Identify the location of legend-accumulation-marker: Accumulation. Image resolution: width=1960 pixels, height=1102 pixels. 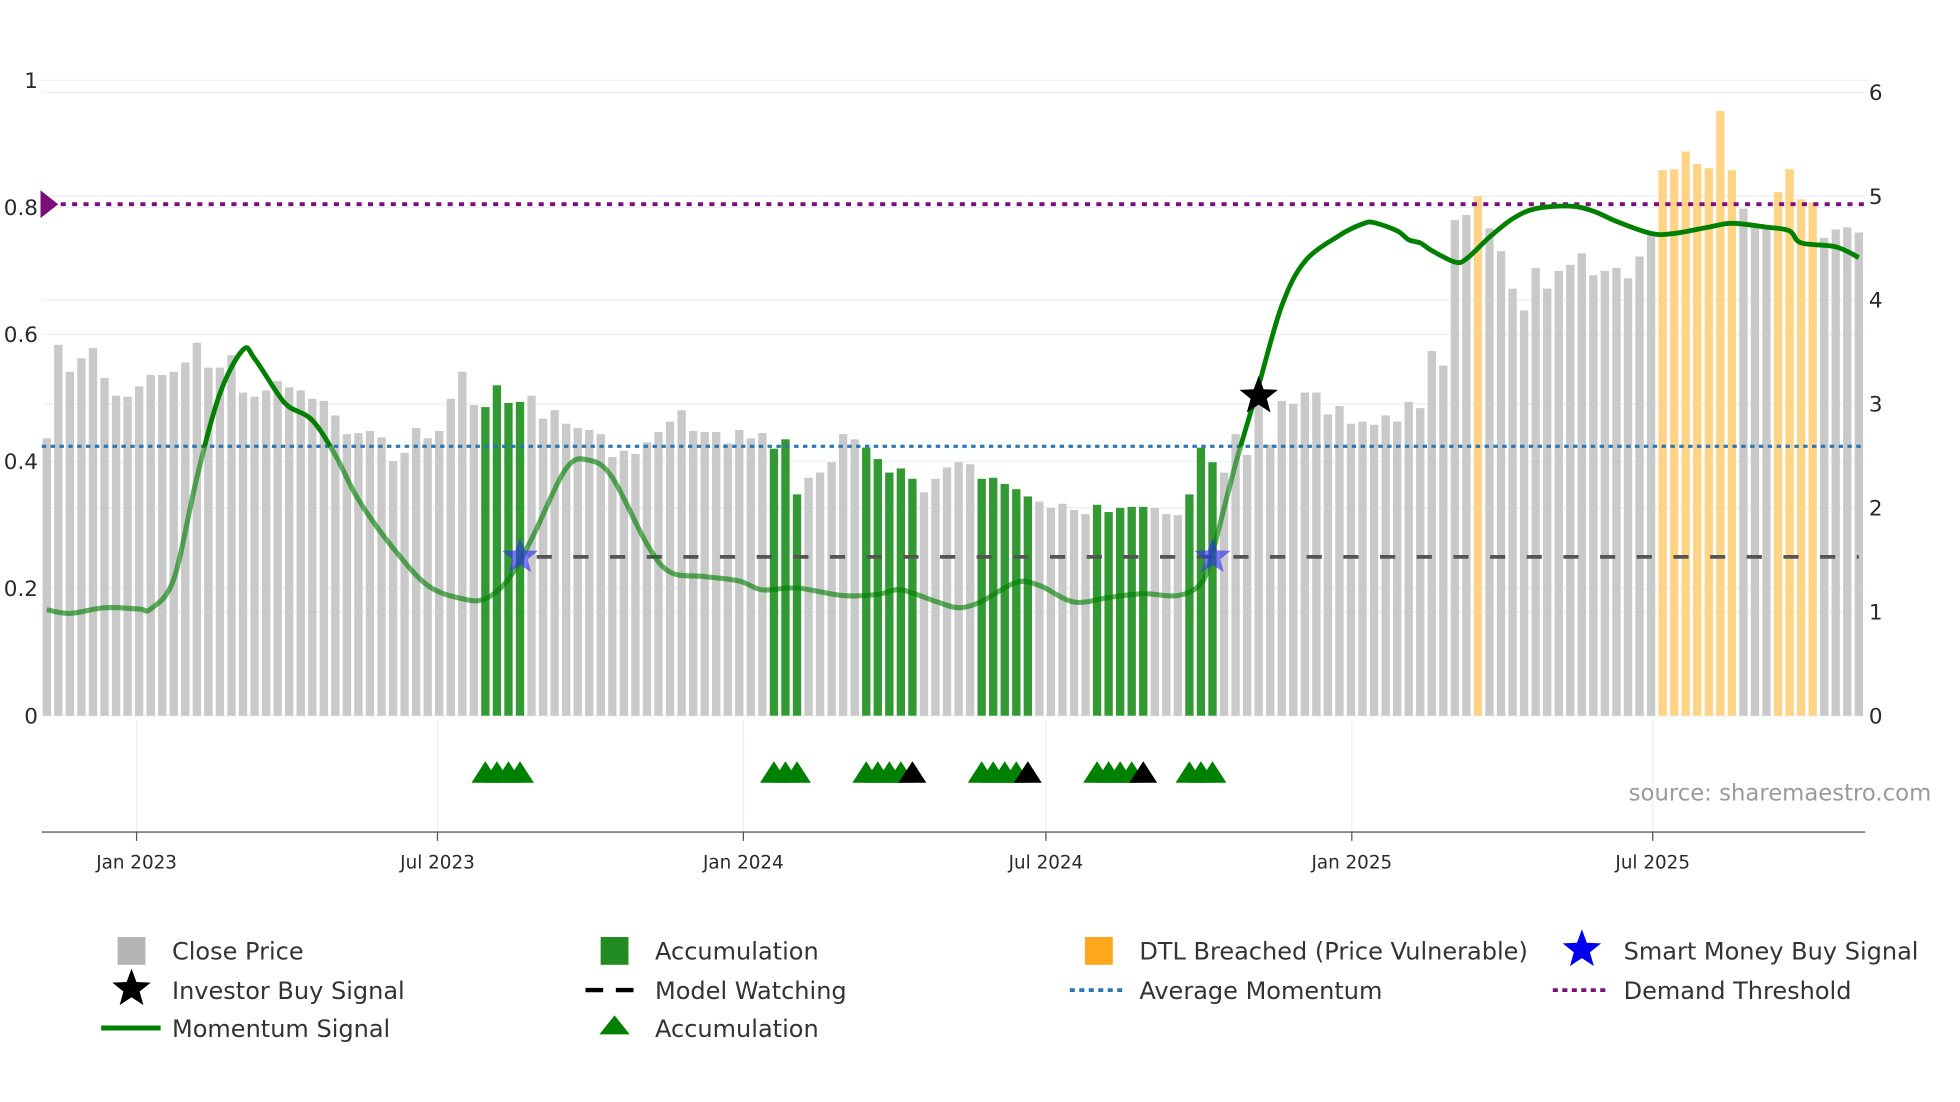
(737, 1029).